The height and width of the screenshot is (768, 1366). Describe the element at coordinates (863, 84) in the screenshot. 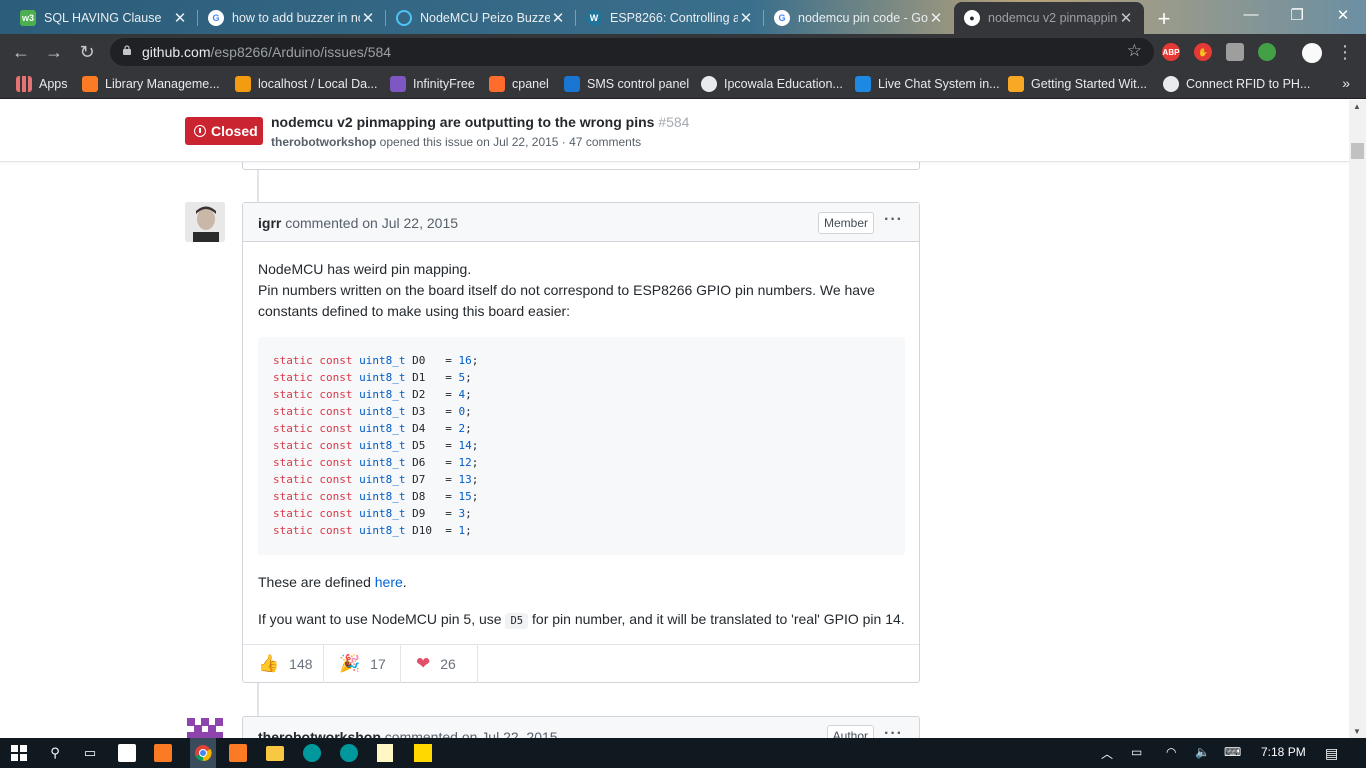

I see `w-icon` at that location.